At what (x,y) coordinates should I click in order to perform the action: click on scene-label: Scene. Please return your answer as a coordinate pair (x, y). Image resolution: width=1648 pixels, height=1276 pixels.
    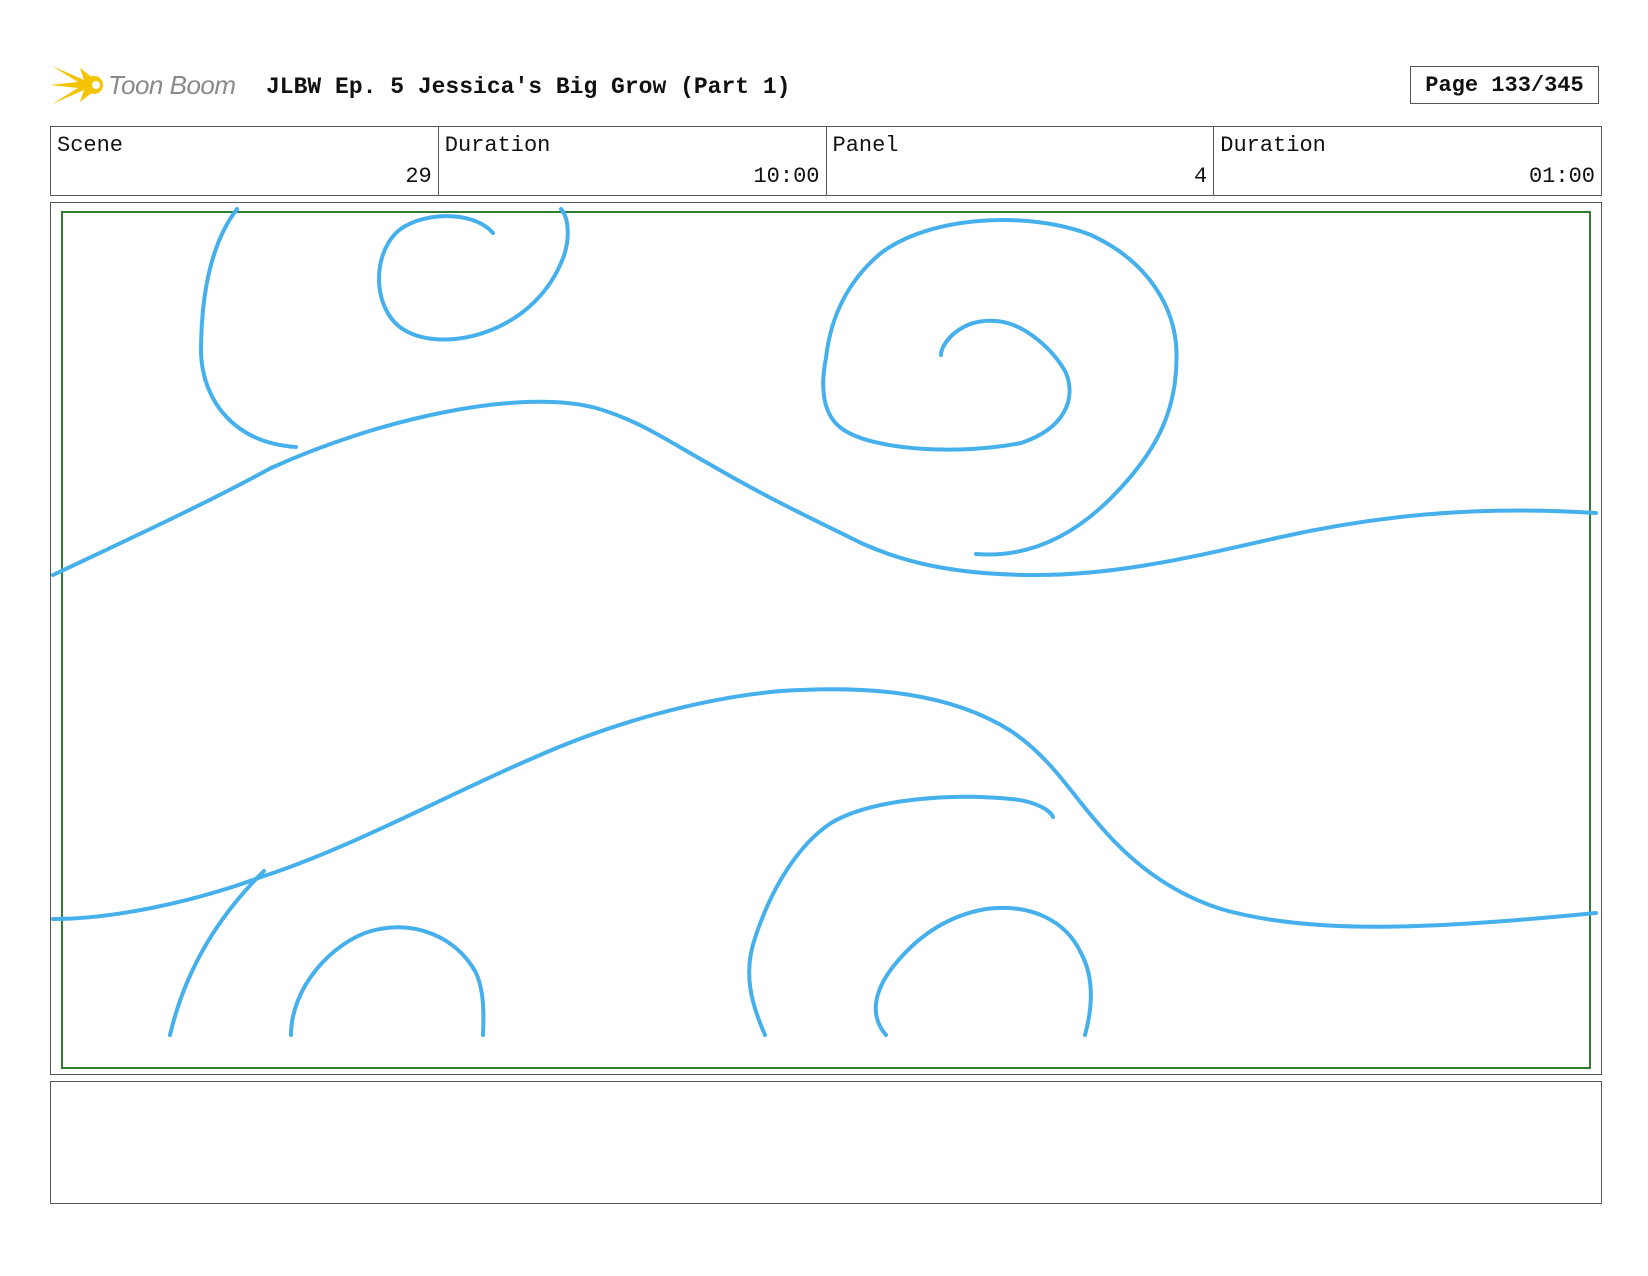
    Looking at the image, I should click on (90, 145).